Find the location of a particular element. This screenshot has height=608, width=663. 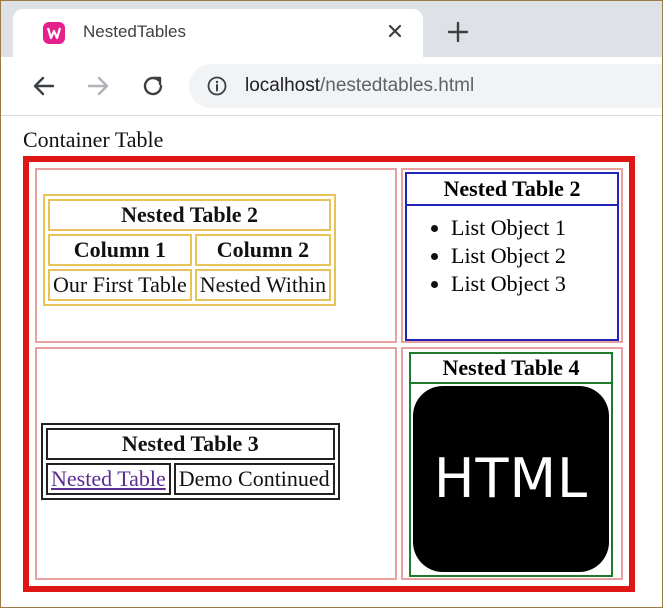

url-text: localhost/nestedtables.html is located at coordinates (359, 86).